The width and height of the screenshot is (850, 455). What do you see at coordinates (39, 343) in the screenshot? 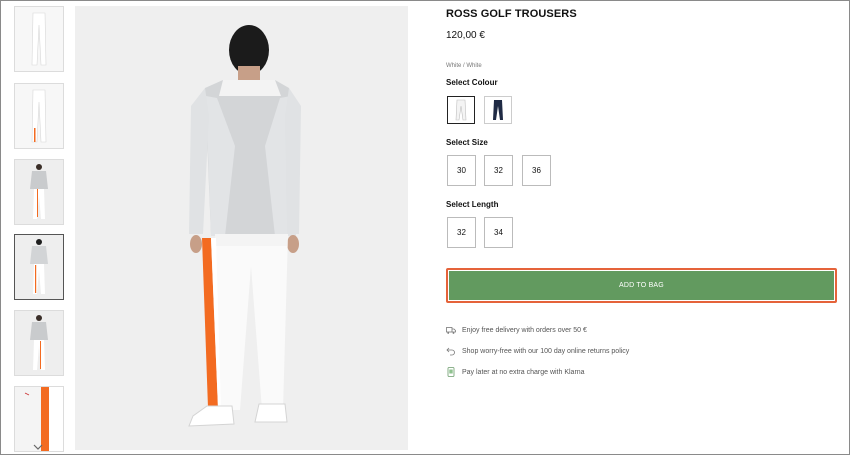
I see `thumbnail-model-side` at bounding box center [39, 343].